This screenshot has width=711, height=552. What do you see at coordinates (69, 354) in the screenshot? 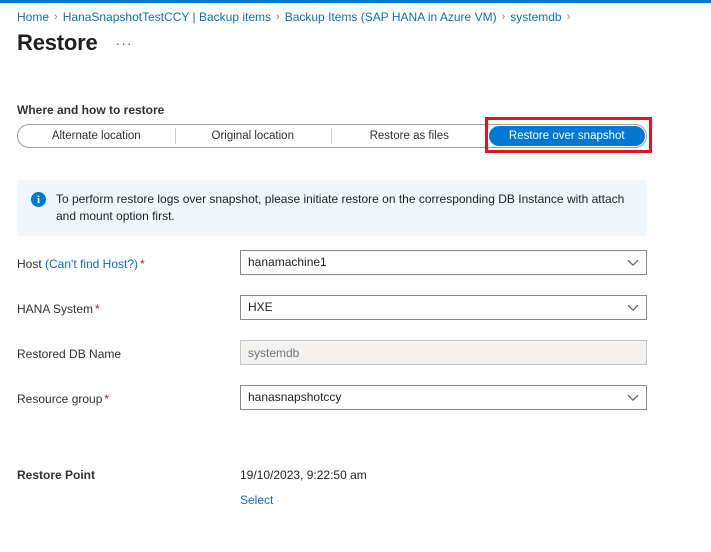
I see `label-restored-db-name: Restored DB Name` at bounding box center [69, 354].